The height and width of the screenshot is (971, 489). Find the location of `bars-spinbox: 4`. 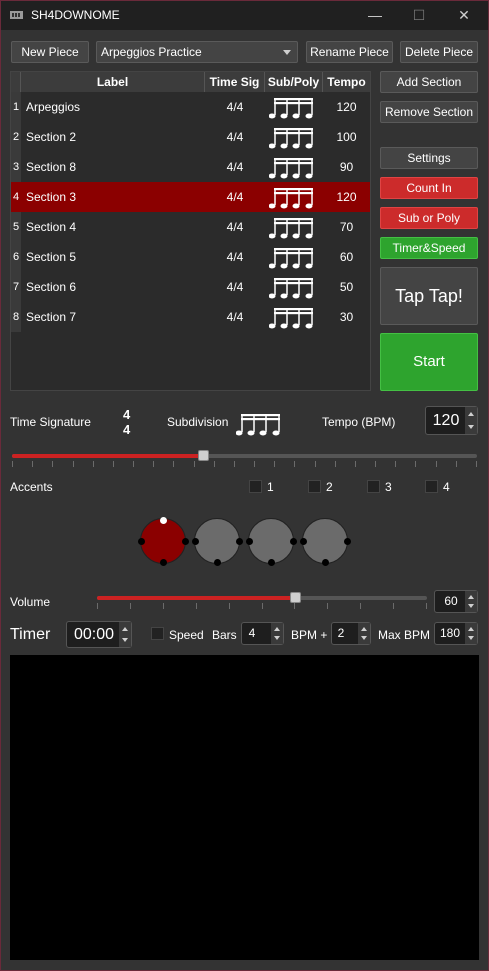

bars-spinbox: 4 is located at coordinates (262, 633).